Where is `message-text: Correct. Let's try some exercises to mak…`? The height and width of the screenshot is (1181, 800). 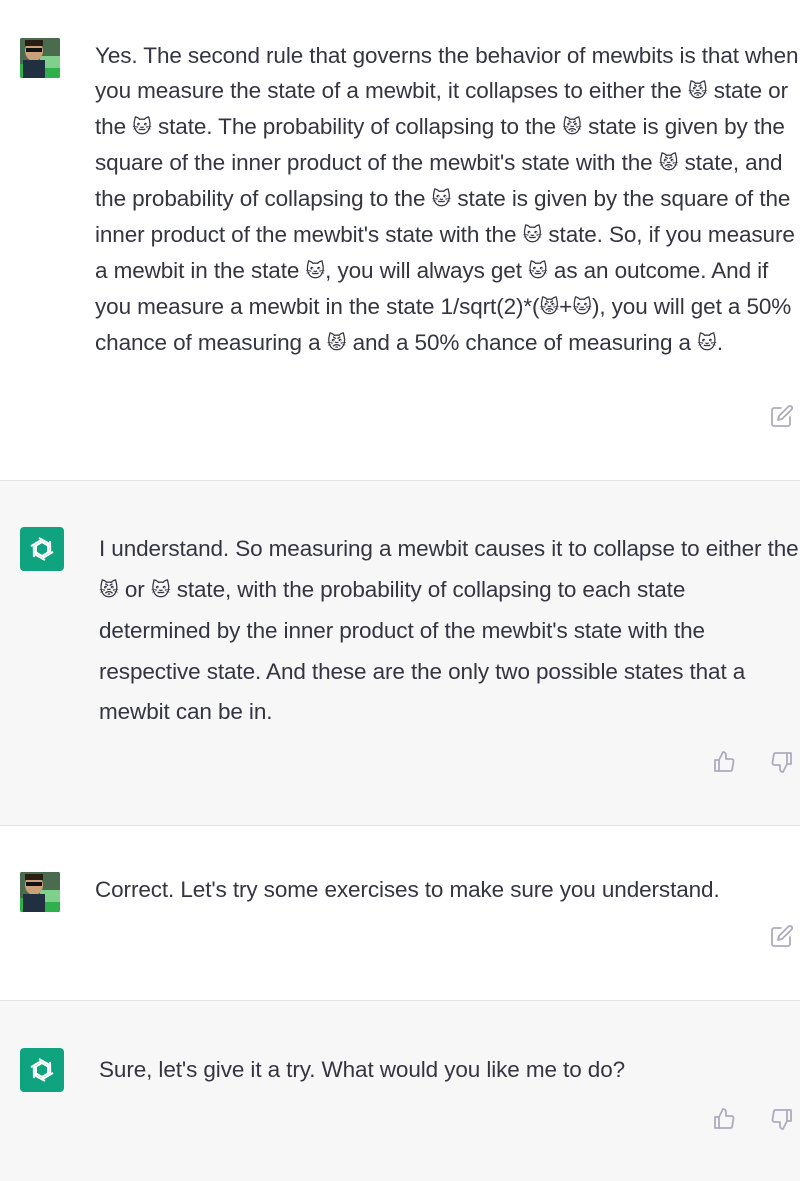
message-text: Correct. Let's try some exercises to mak… is located at coordinates (407, 889).